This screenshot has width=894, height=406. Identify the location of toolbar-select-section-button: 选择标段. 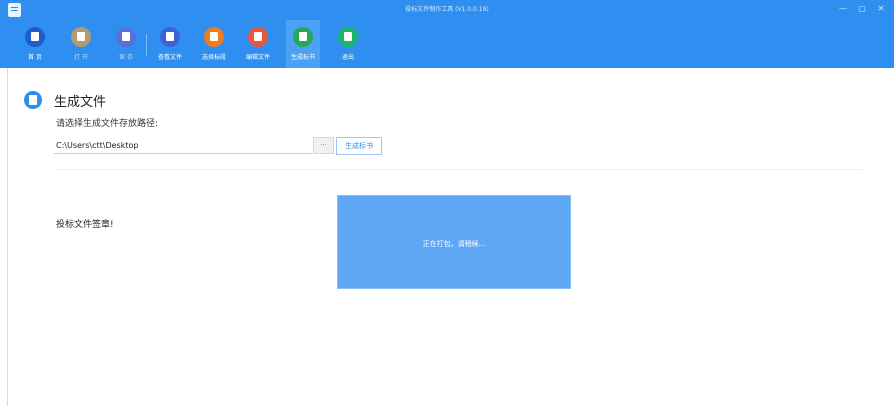
(214, 44).